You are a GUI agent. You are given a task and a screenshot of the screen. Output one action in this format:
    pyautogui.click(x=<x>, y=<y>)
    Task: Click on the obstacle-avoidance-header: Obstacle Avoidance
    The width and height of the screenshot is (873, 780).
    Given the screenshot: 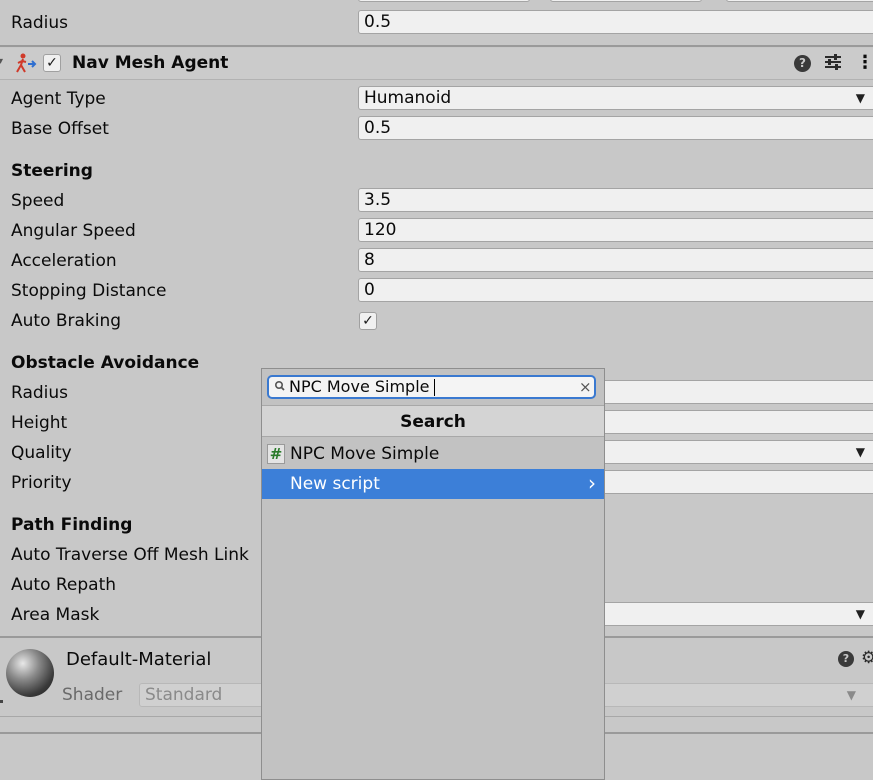 What is the action you would take?
    pyautogui.click(x=105, y=363)
    